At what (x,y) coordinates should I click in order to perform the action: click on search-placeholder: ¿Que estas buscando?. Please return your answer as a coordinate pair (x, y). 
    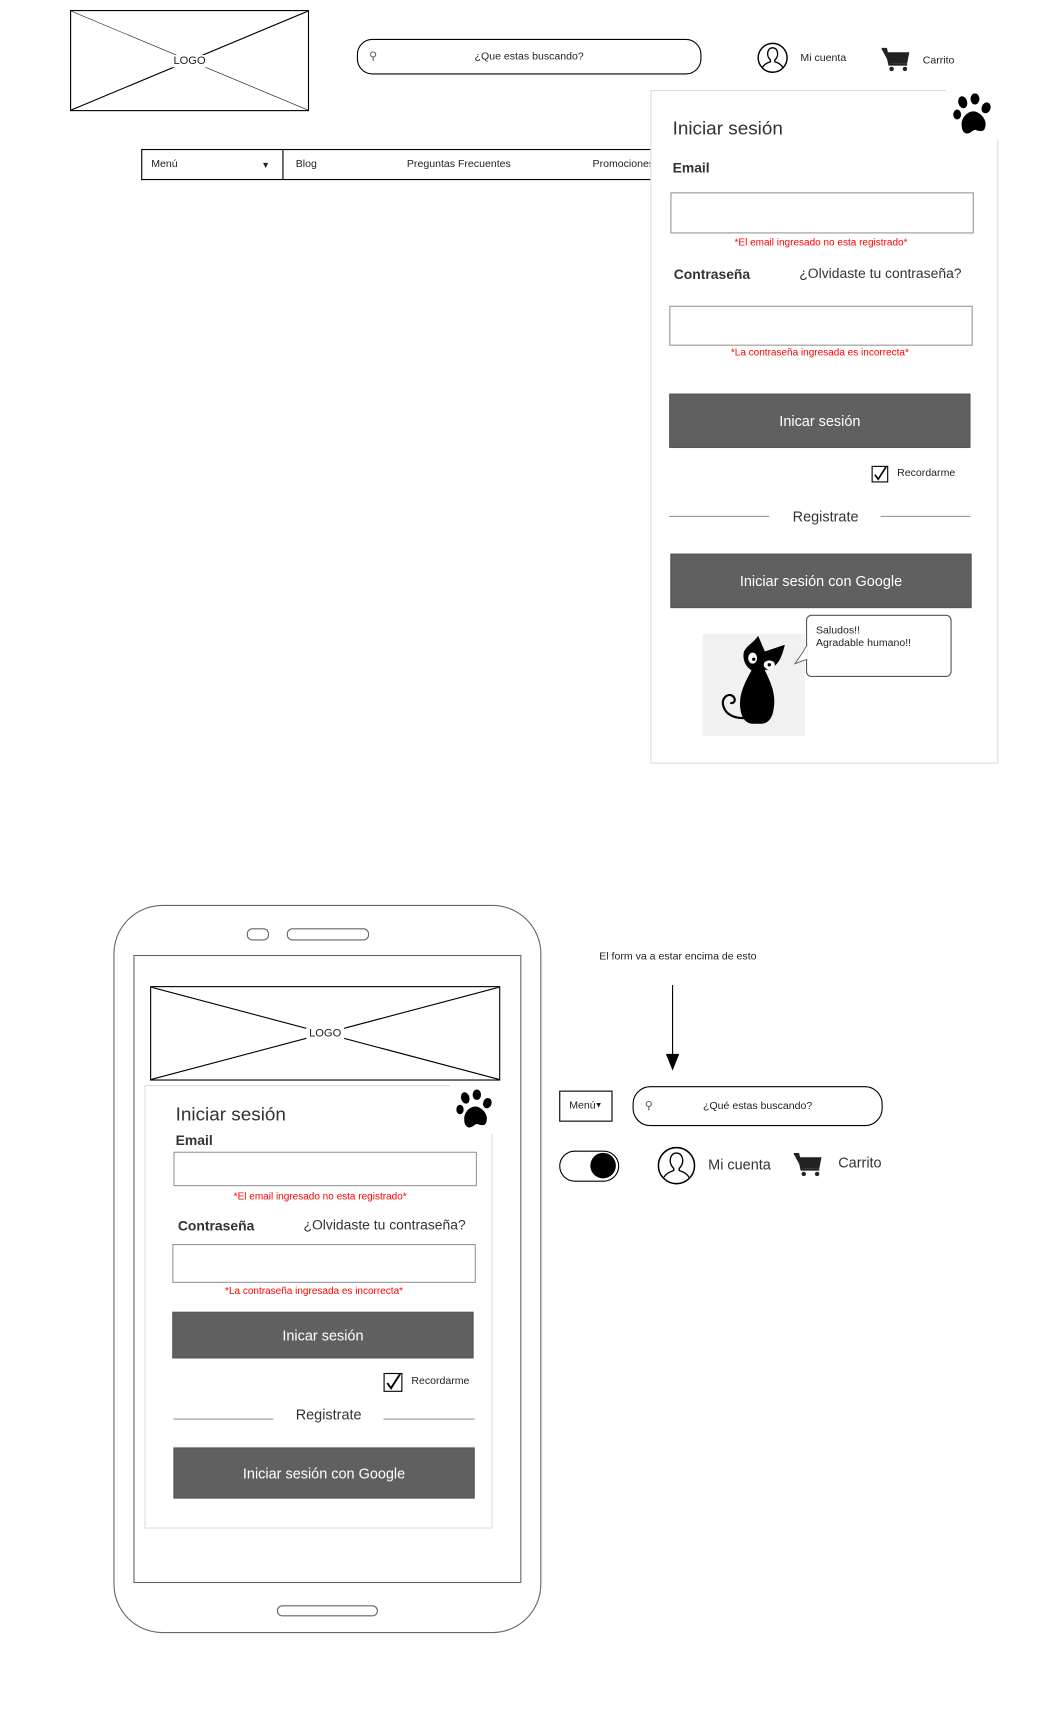
    Looking at the image, I should click on (529, 56).